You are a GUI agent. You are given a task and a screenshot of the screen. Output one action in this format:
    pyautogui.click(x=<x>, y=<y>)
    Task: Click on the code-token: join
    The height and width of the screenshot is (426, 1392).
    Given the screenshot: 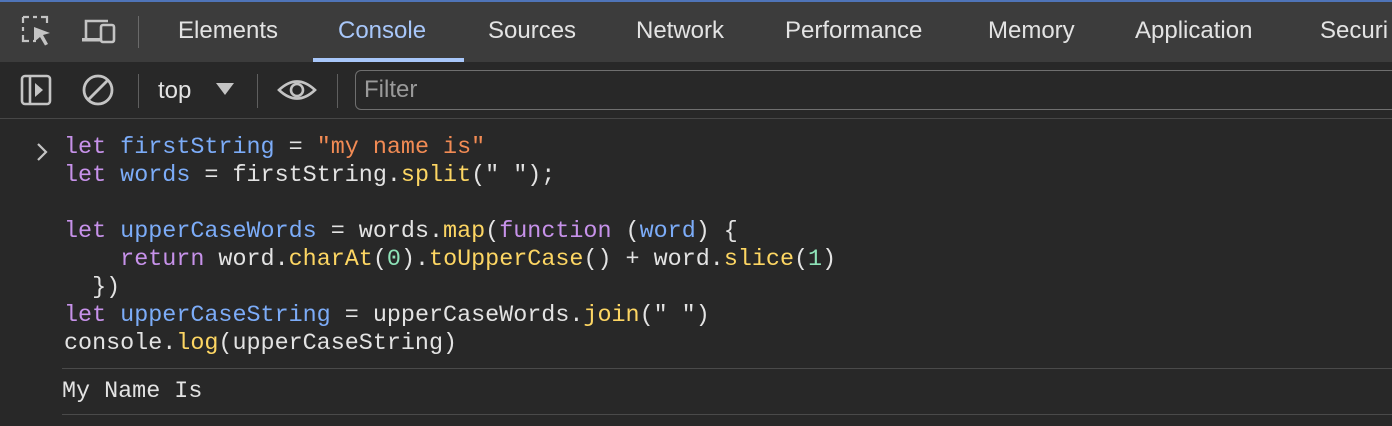 What is the action you would take?
    pyautogui.click(x=611, y=316)
    